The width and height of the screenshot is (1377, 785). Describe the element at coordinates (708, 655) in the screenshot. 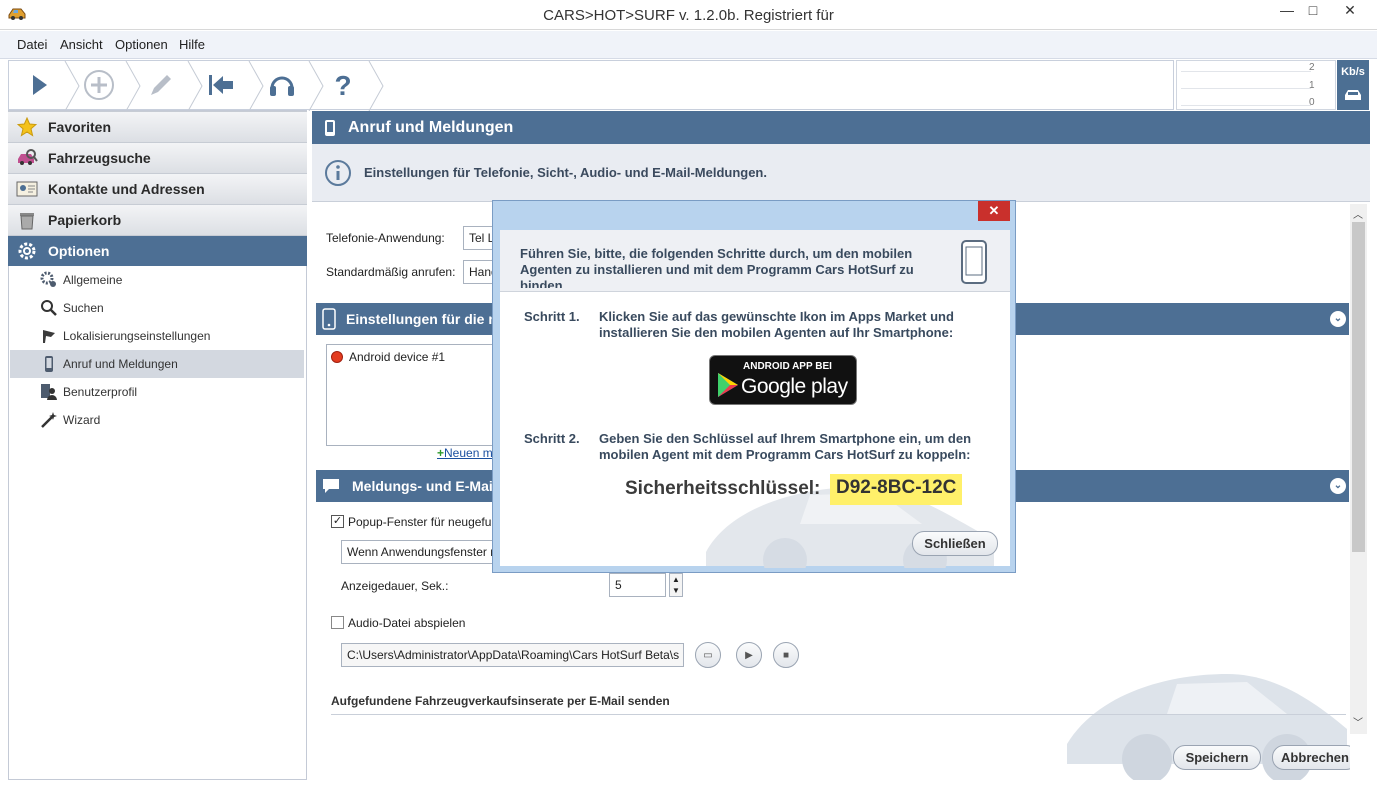

I see `browse-audio-button: ▭` at that location.